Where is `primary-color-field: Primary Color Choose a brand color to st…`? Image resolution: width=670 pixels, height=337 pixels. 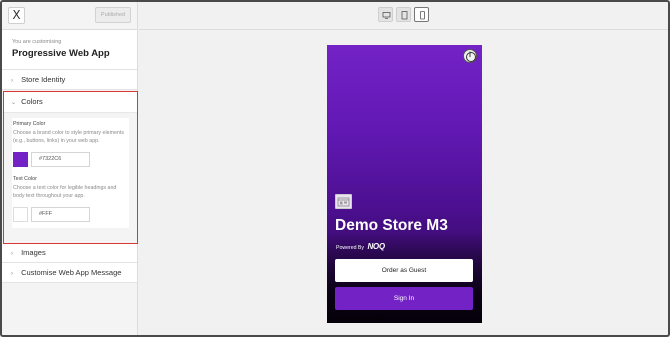
primary-color-field: Primary Color Choose a brand color to st… is located at coordinates (70, 145).